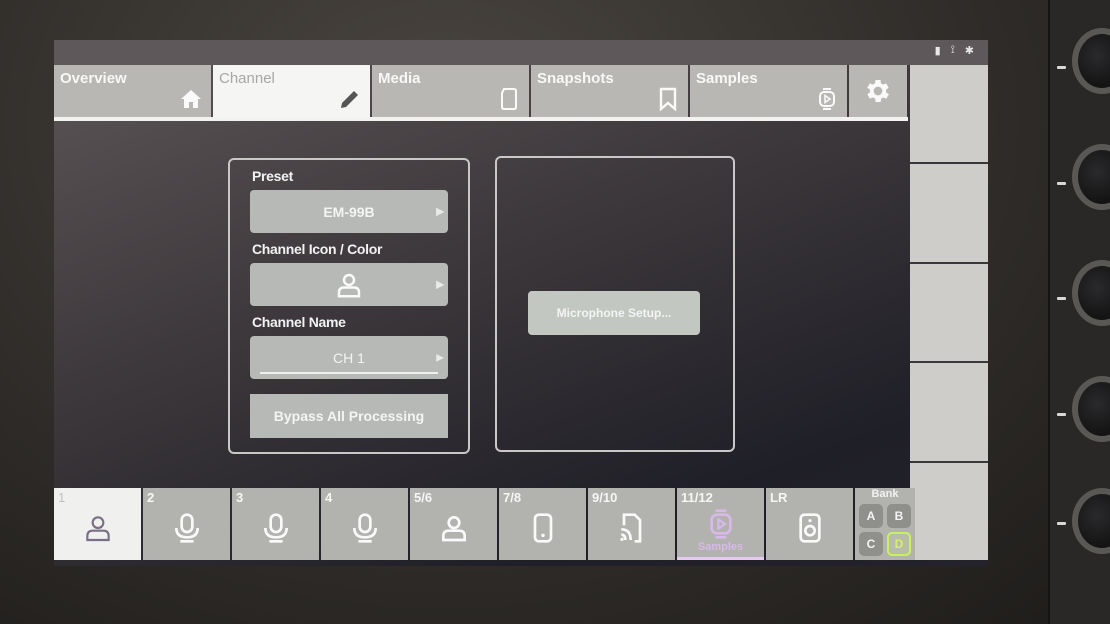 This screenshot has height=624, width=1110. Describe the element at coordinates (605, 497) in the screenshot. I see `channel-number: 9/10` at that location.